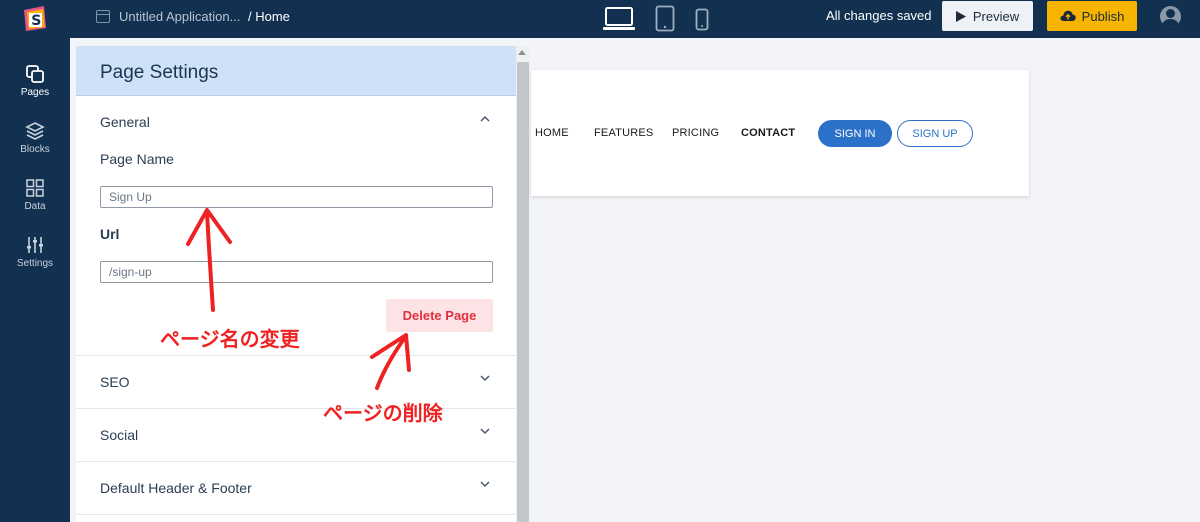 The width and height of the screenshot is (1200, 522). Describe the element at coordinates (296, 272) in the screenshot. I see `url-input` at that location.